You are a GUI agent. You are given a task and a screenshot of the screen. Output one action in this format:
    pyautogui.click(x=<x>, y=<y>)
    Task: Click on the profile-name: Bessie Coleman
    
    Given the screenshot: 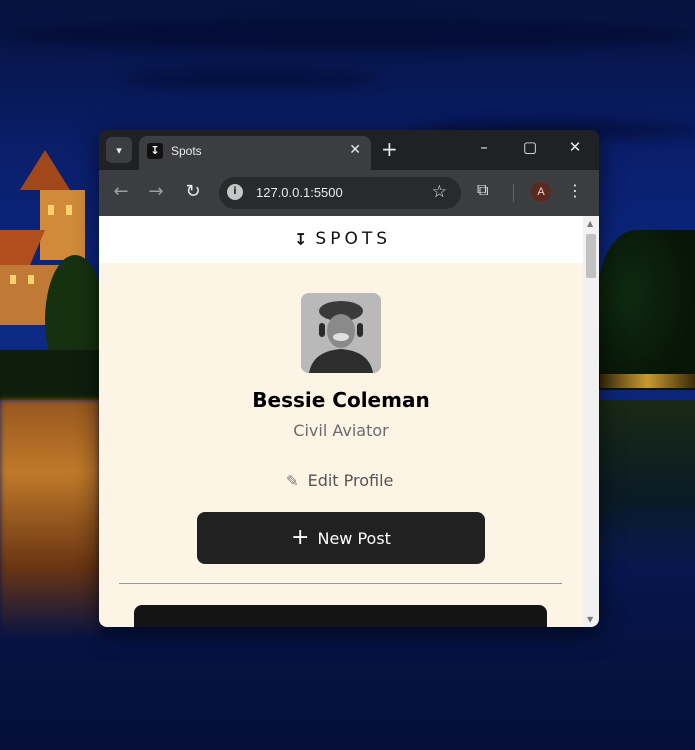 What is the action you would take?
    pyautogui.click(x=341, y=400)
    